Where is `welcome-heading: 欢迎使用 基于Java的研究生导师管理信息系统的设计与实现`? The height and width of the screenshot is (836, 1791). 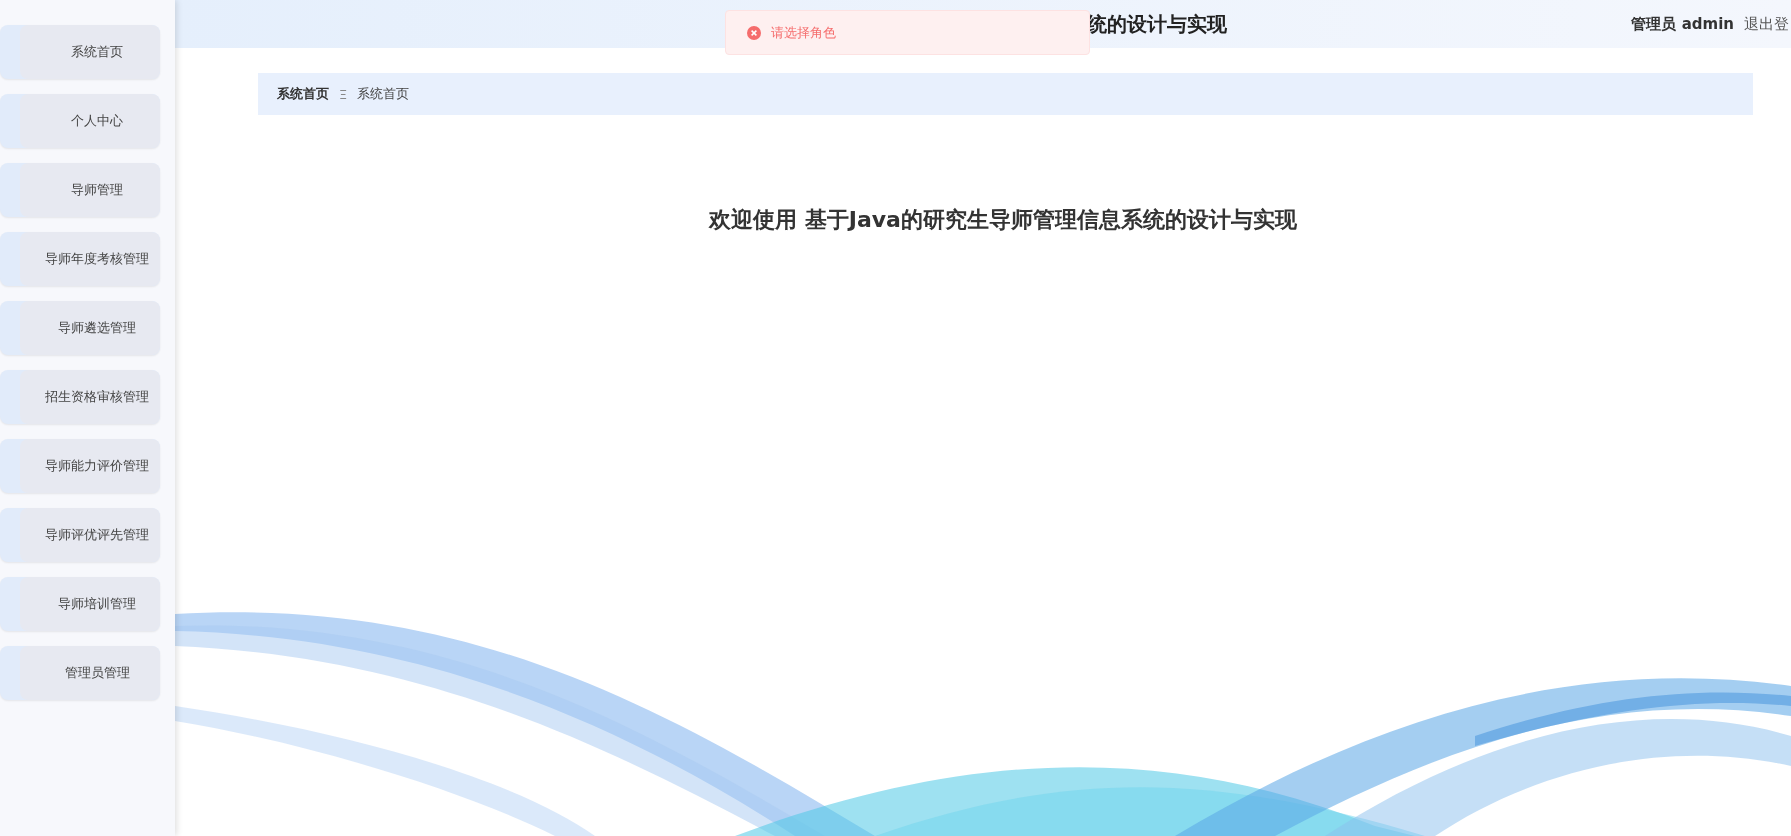 welcome-heading: 欢迎使用 基于Java的研究生导师管理信息系统的设计与实现 is located at coordinates (1002, 220).